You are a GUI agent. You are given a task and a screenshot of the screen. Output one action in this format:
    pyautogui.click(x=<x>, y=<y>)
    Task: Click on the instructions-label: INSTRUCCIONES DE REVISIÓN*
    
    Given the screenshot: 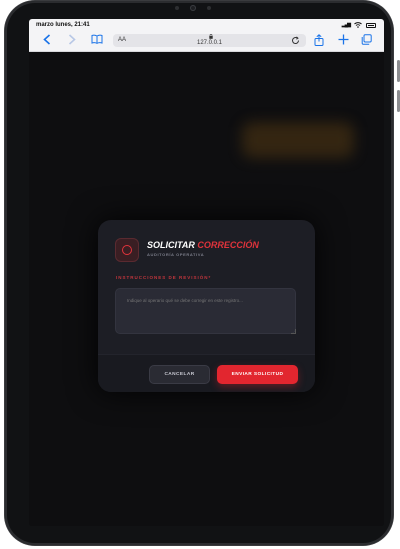 What is the action you would take?
    pyautogui.click(x=164, y=277)
    